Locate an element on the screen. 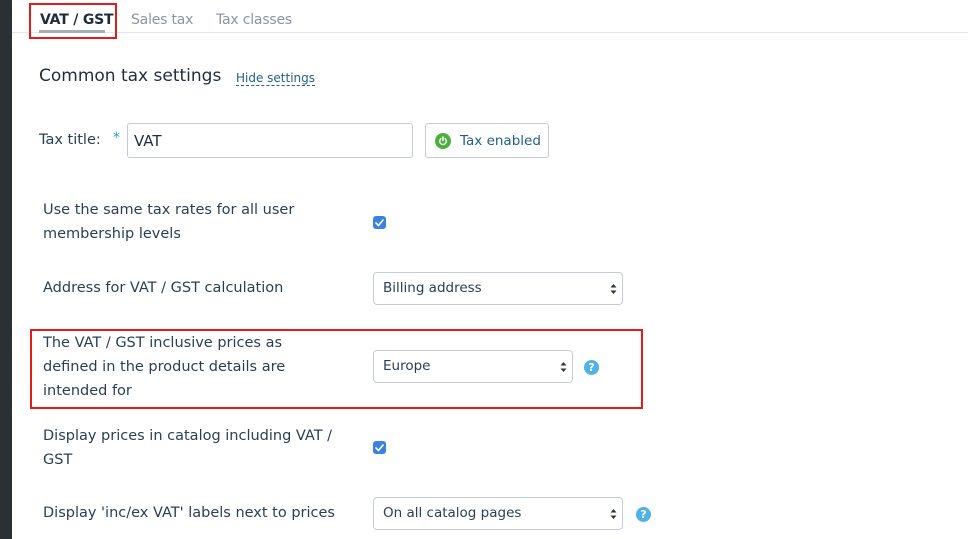 The height and width of the screenshot is (539, 968). power-icon is located at coordinates (443, 140).